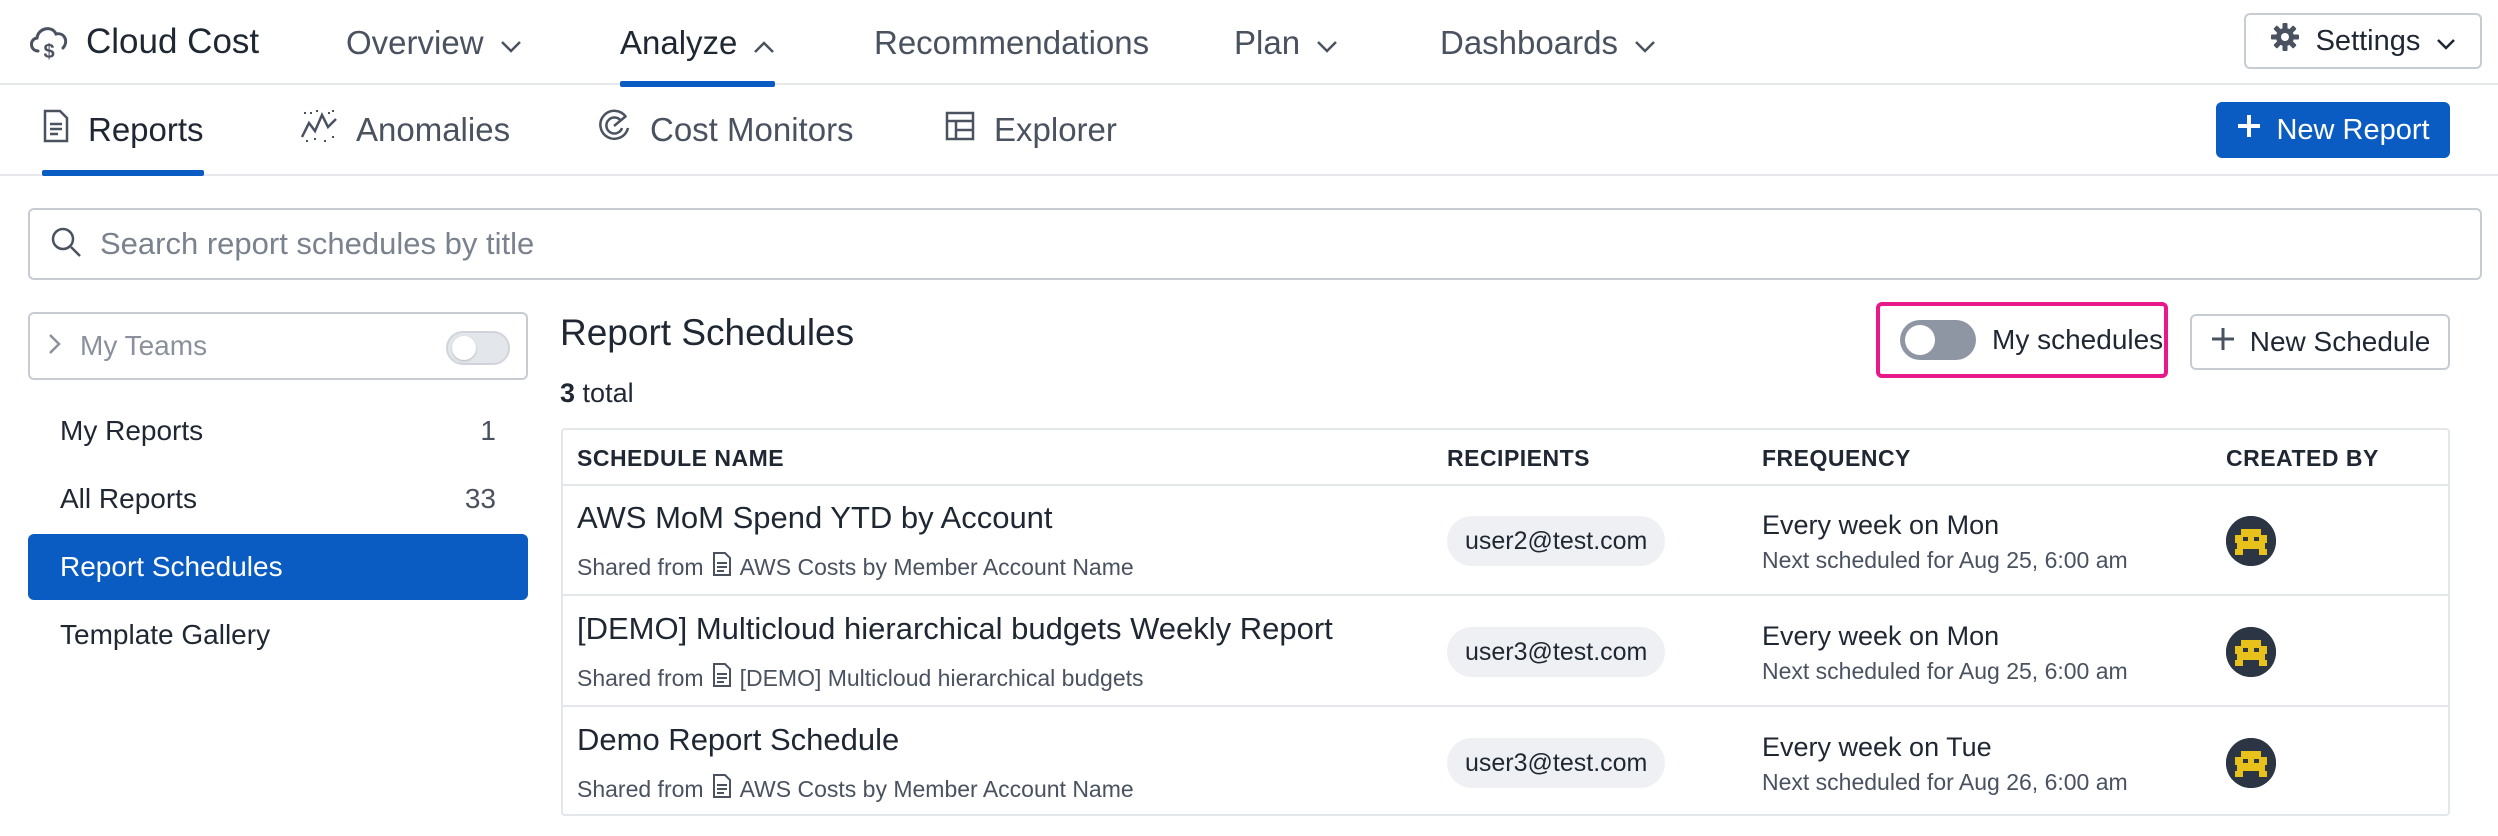 The height and width of the screenshot is (836, 2498). I want to click on total-count-suffix: total, so click(608, 393).